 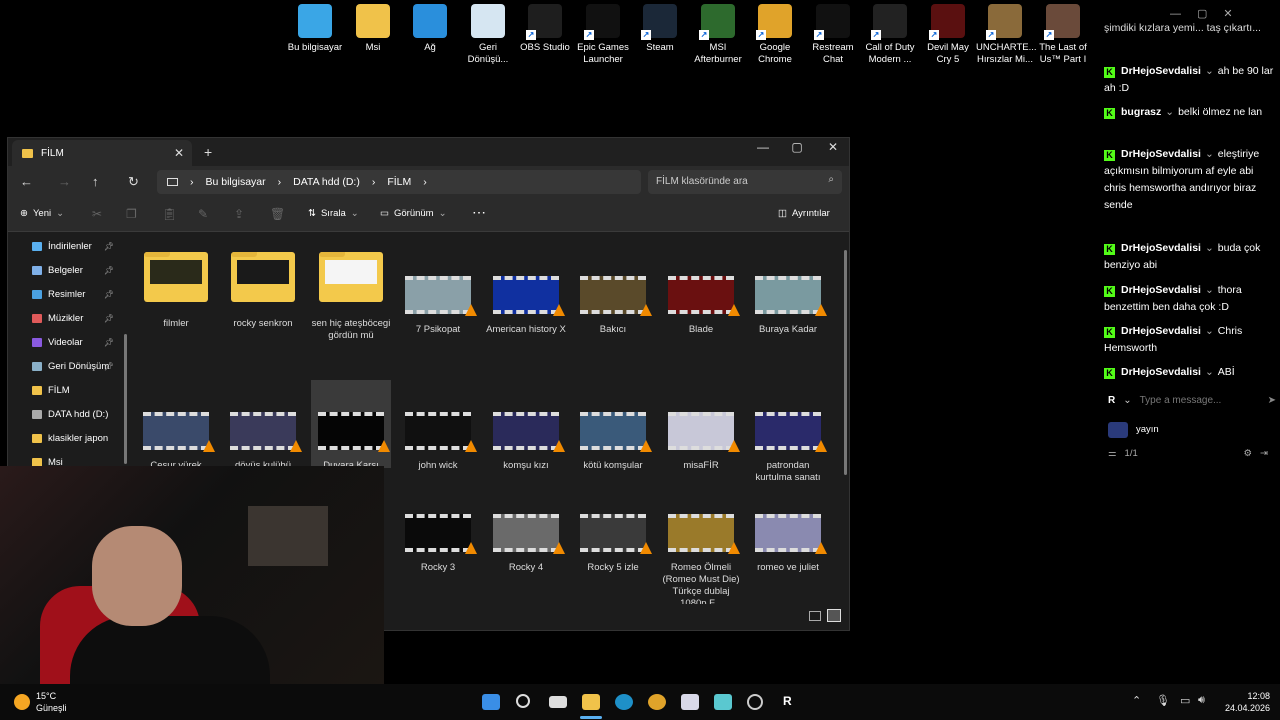 I want to click on thumbnail-view-icon, so click(x=834, y=615).